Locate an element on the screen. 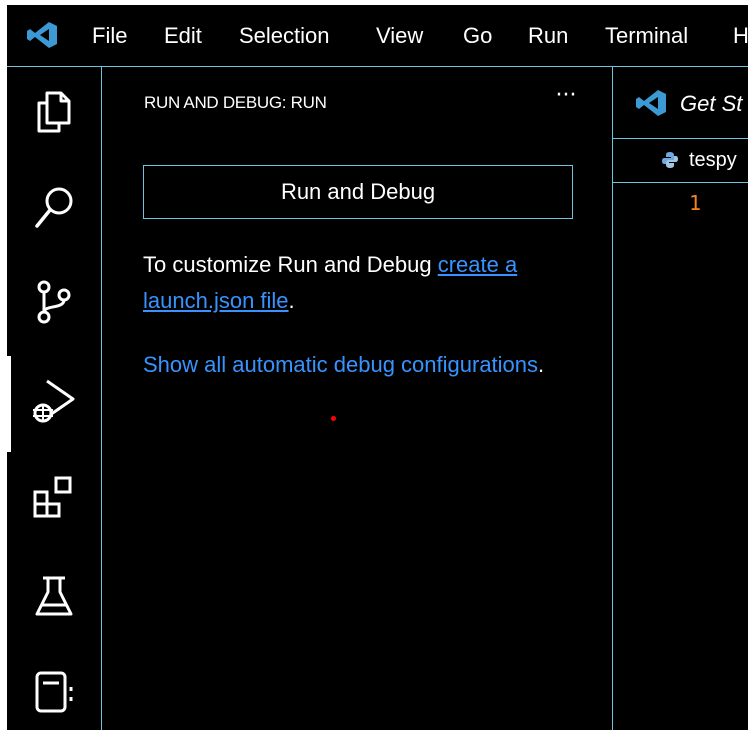 Image resolution: width=748 pixels, height=730 pixels. breadcrumb: tespy is located at coordinates (680, 161).